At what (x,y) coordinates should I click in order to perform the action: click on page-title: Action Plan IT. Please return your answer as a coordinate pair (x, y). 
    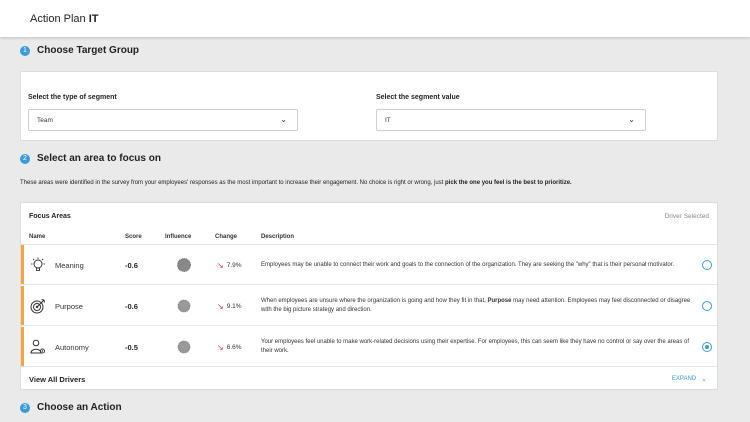
    Looking at the image, I should click on (64, 19).